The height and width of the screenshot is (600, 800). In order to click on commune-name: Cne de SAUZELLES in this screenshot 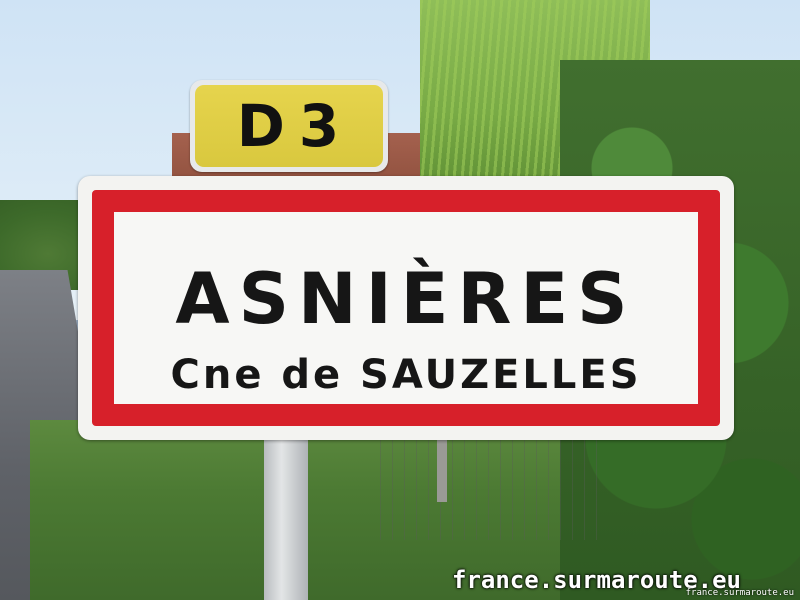, I will do `click(406, 375)`.